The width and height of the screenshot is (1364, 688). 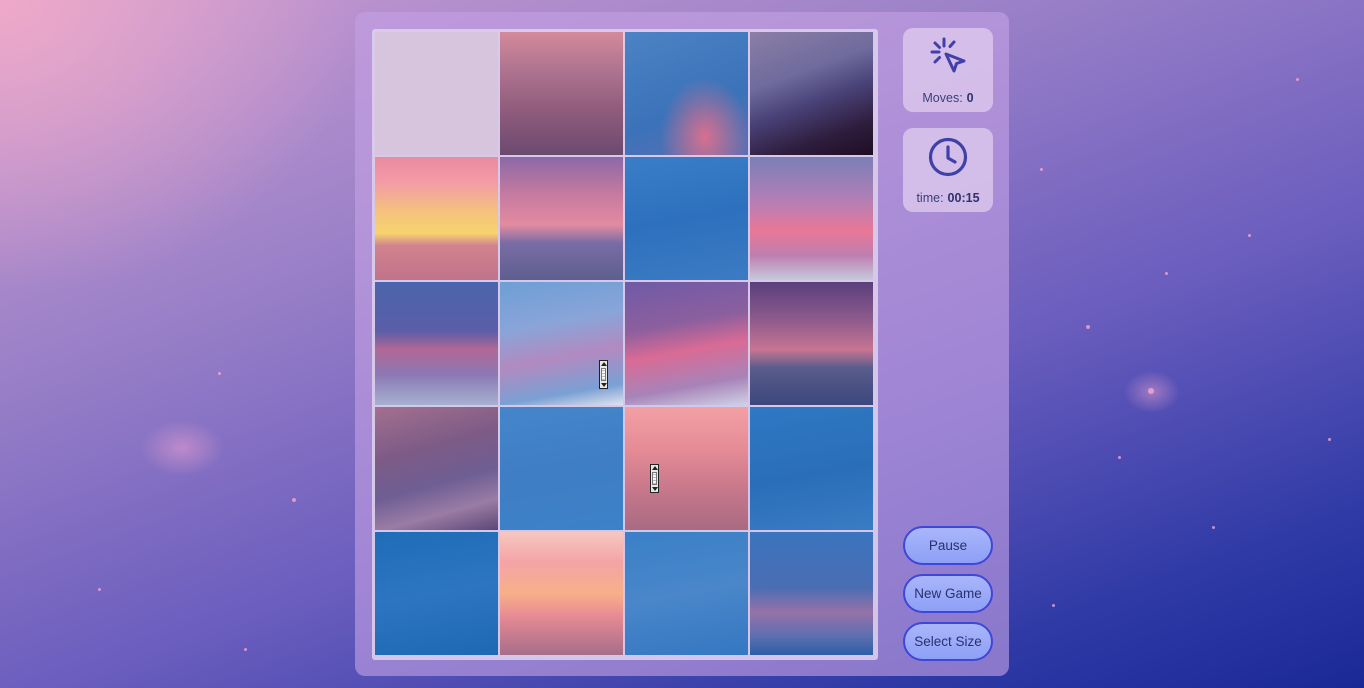 I want to click on moves-card: Moves: 0, so click(x=948, y=70).